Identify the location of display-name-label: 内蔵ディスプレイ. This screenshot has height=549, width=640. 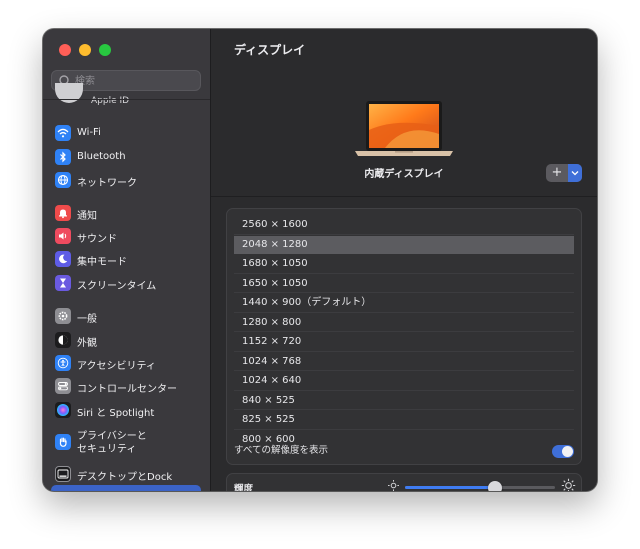
(404, 174).